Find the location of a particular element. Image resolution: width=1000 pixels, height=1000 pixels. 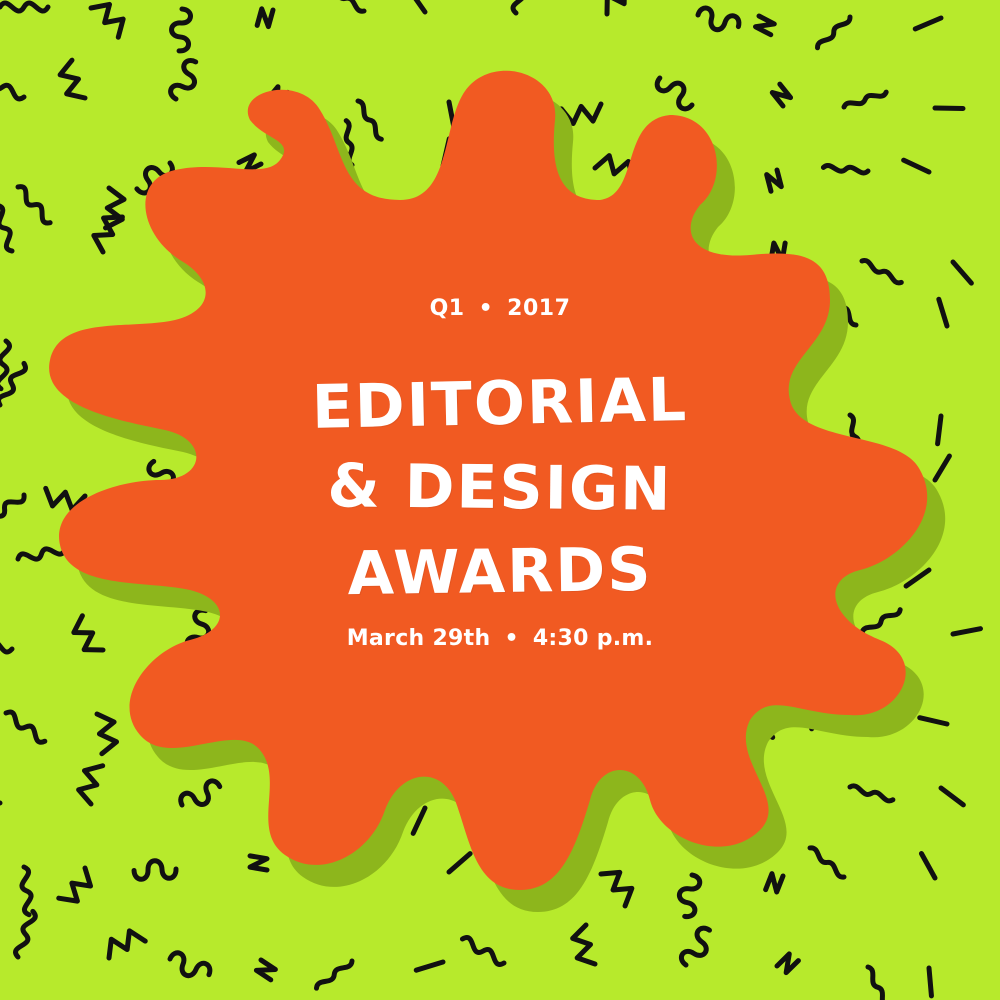

year-label: 2017 is located at coordinates (539, 308).